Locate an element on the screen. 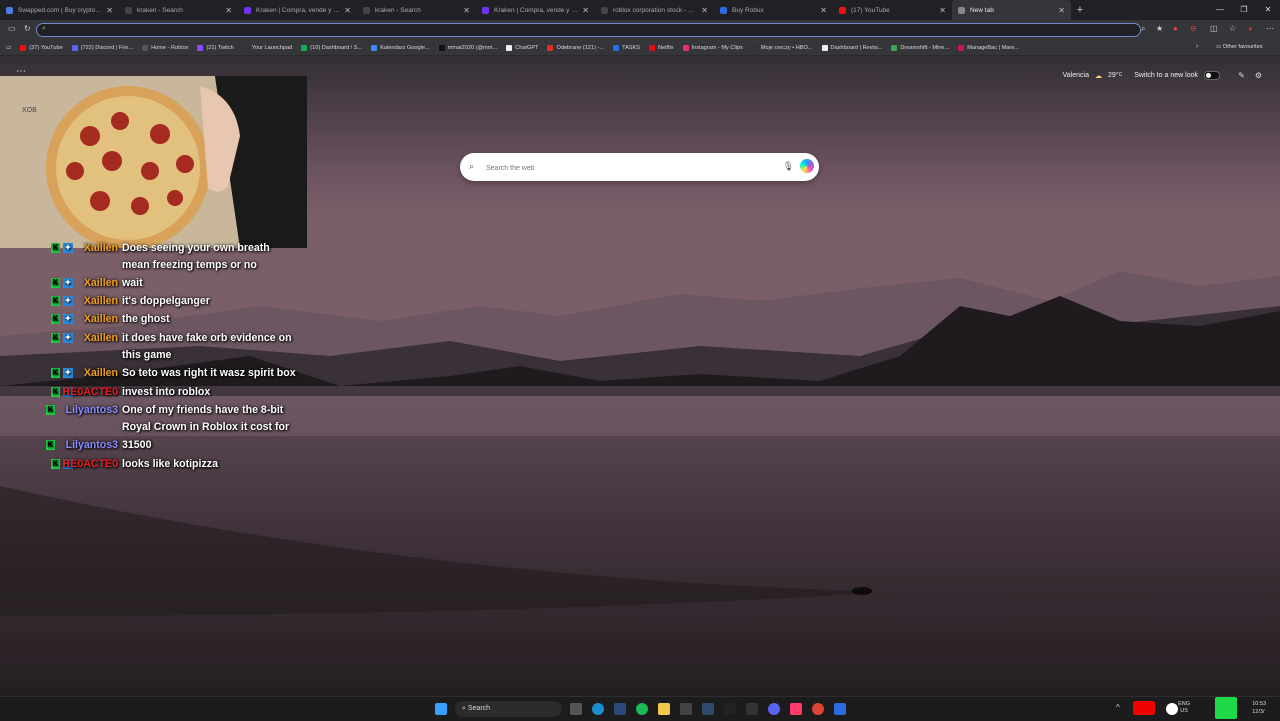 Image resolution: width=1280 pixels, height=721 pixels. extension-icon: ⊖ is located at coordinates (1193, 28).